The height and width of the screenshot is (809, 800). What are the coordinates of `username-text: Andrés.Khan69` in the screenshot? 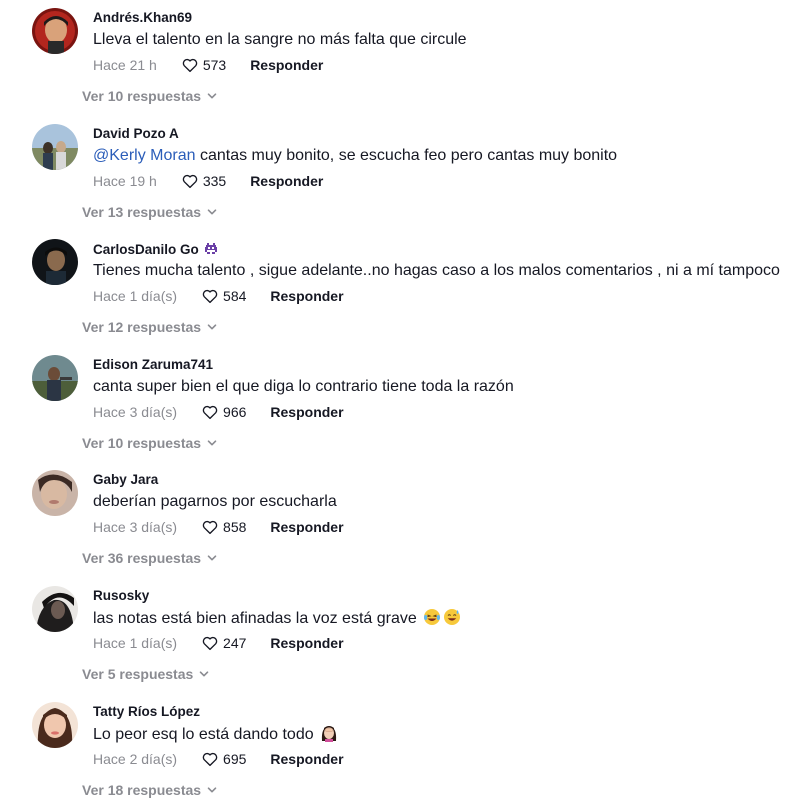 It's located at (142, 17).